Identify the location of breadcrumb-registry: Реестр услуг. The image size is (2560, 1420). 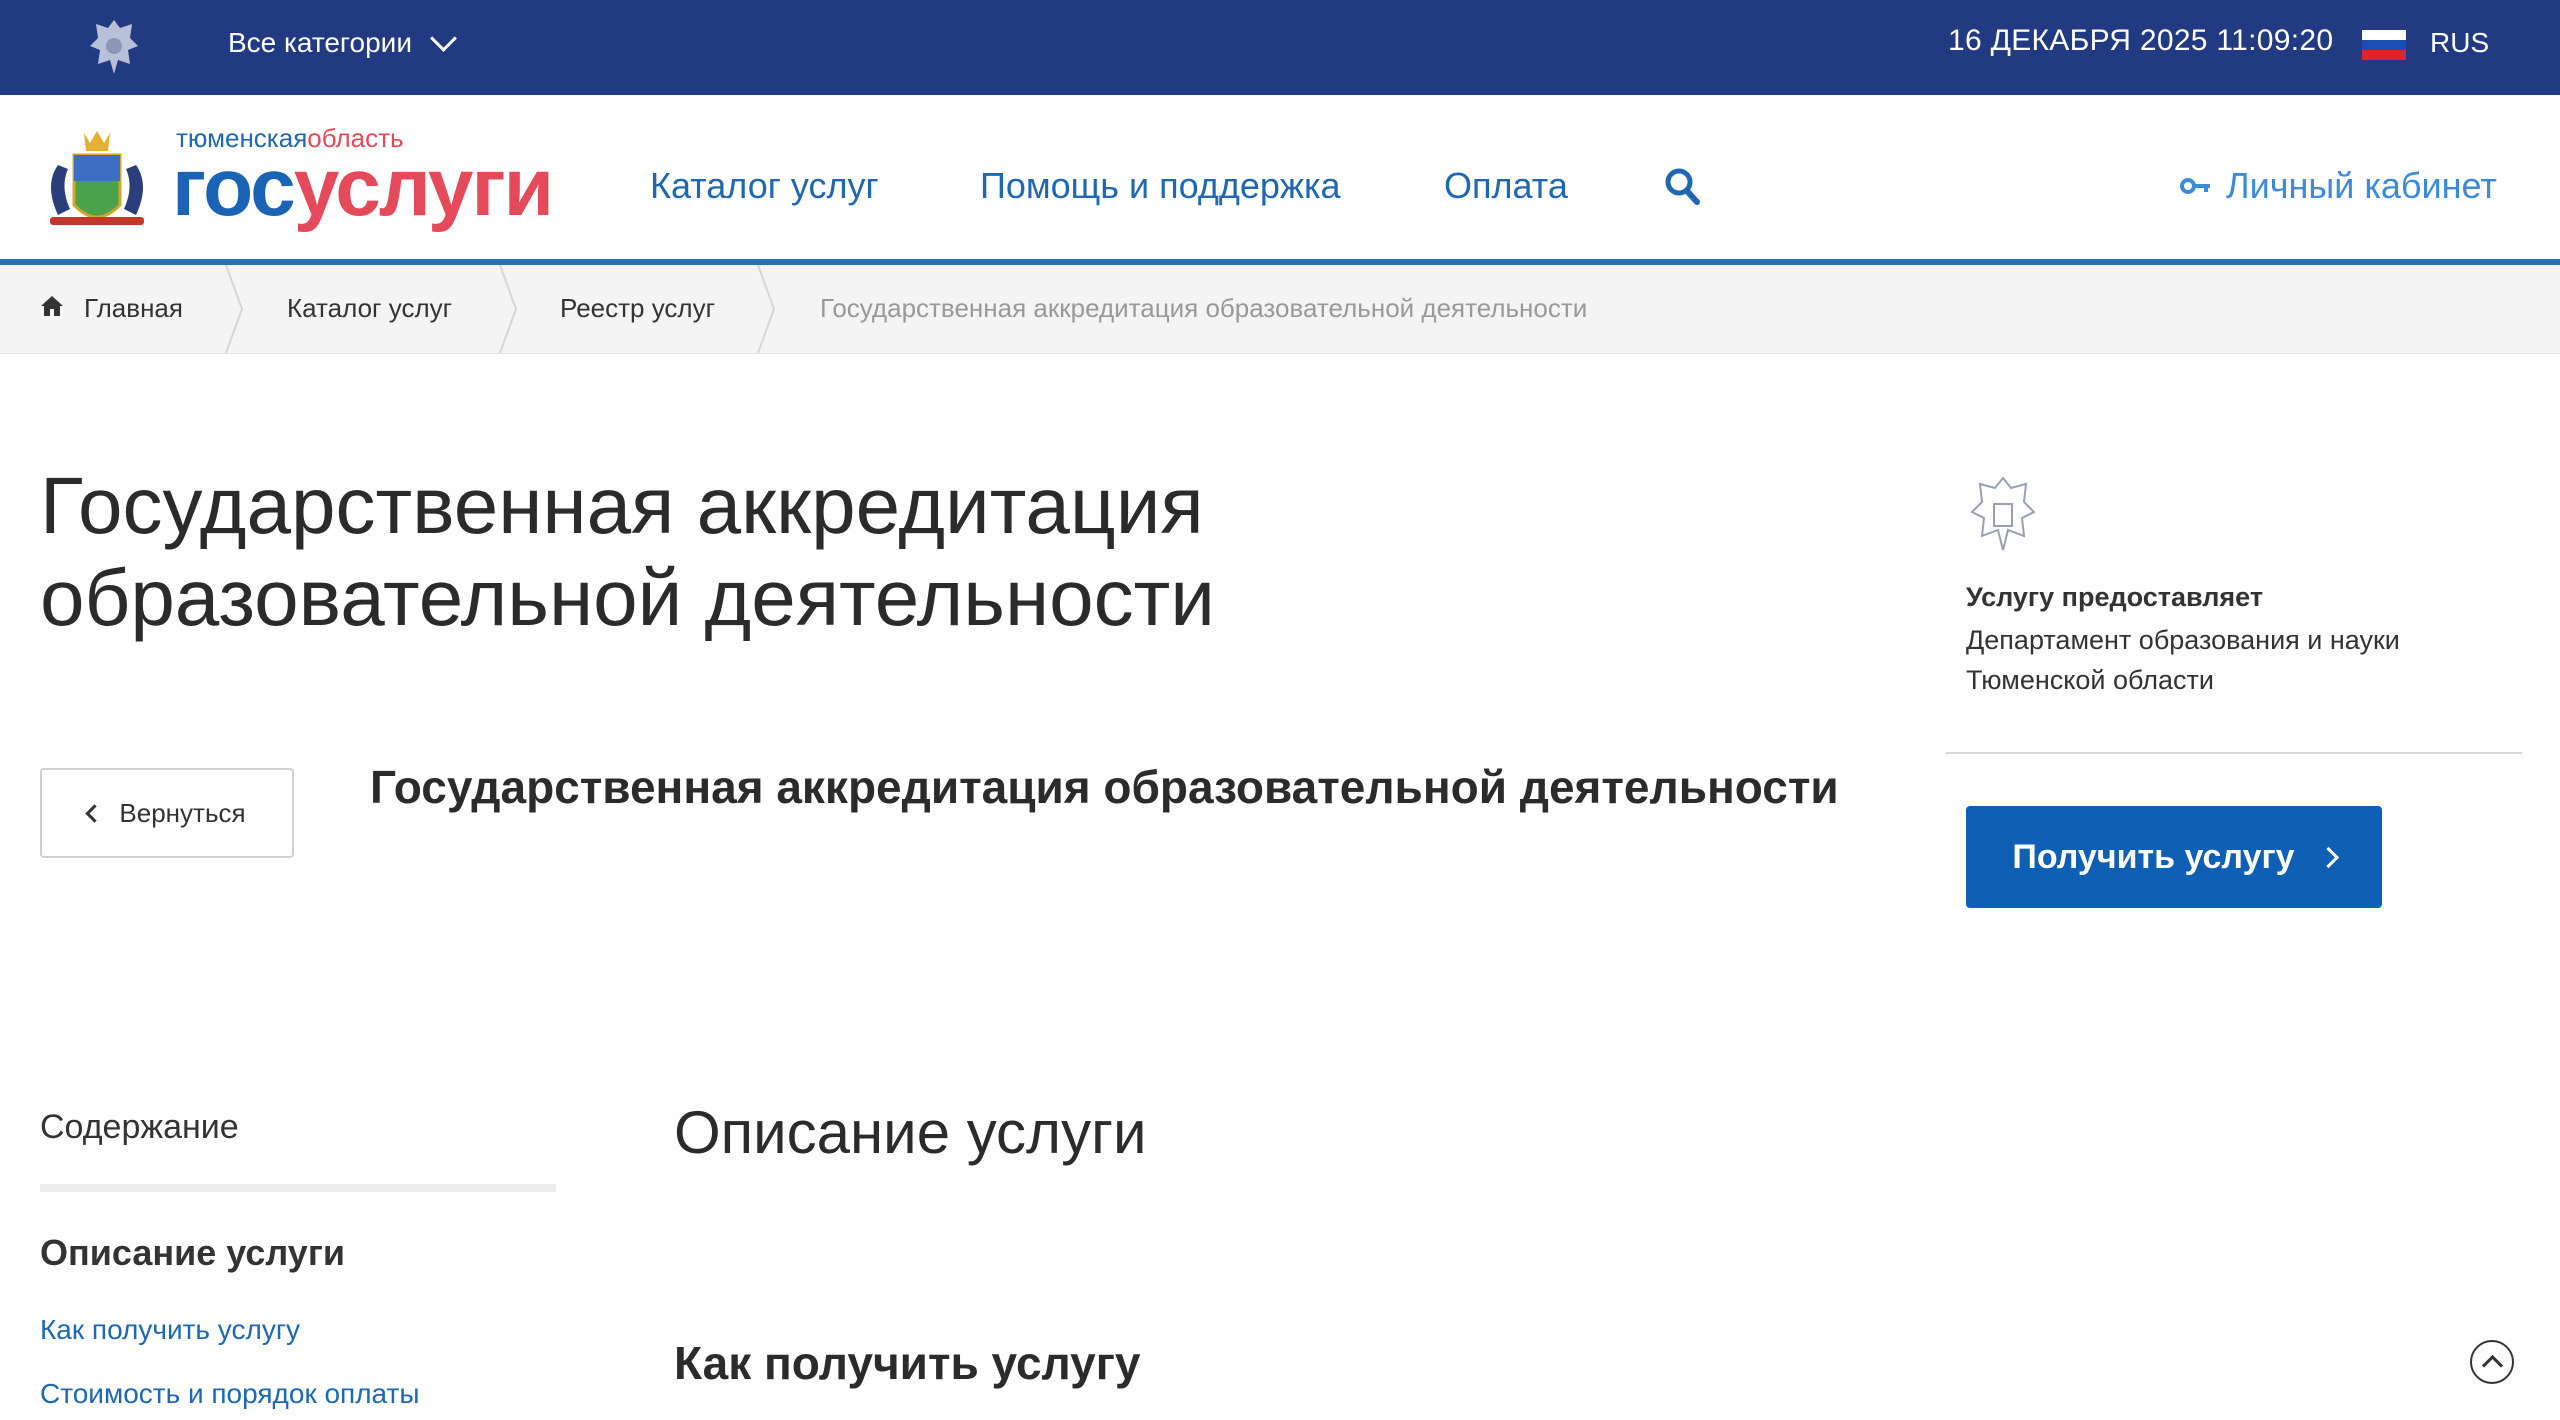
(637, 308).